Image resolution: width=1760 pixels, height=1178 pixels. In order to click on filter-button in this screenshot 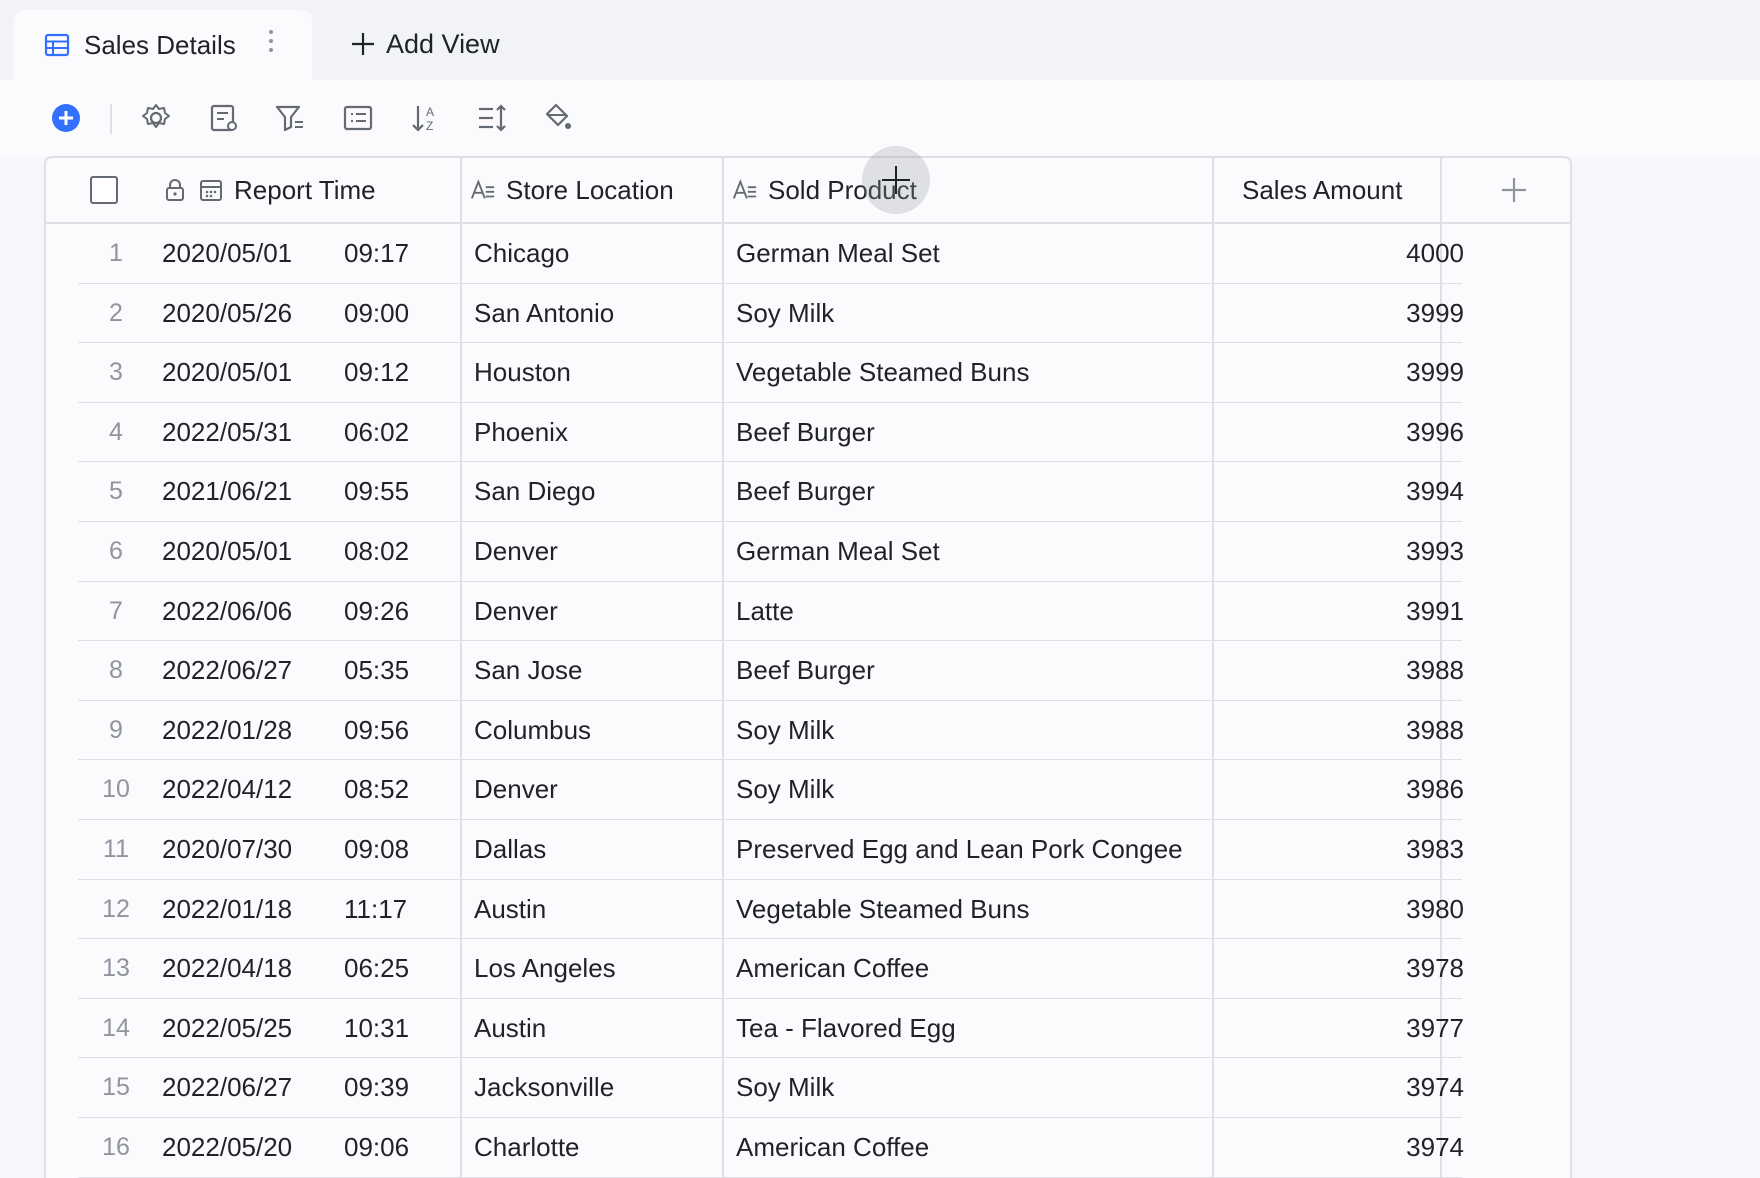, I will do `click(290, 118)`.